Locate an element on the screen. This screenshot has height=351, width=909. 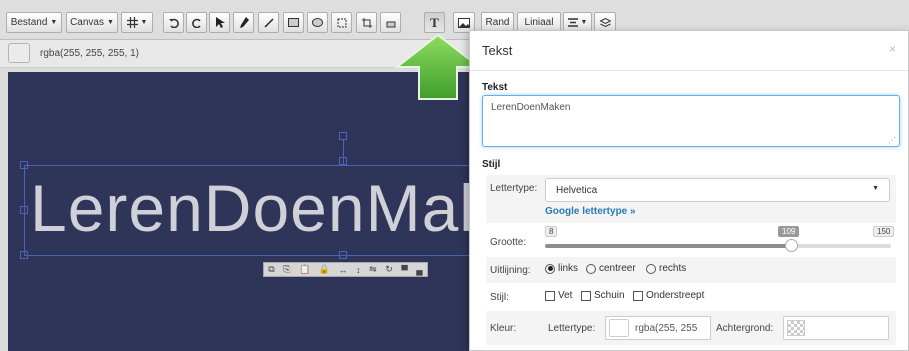
underline-checkbox is located at coordinates (638, 295).